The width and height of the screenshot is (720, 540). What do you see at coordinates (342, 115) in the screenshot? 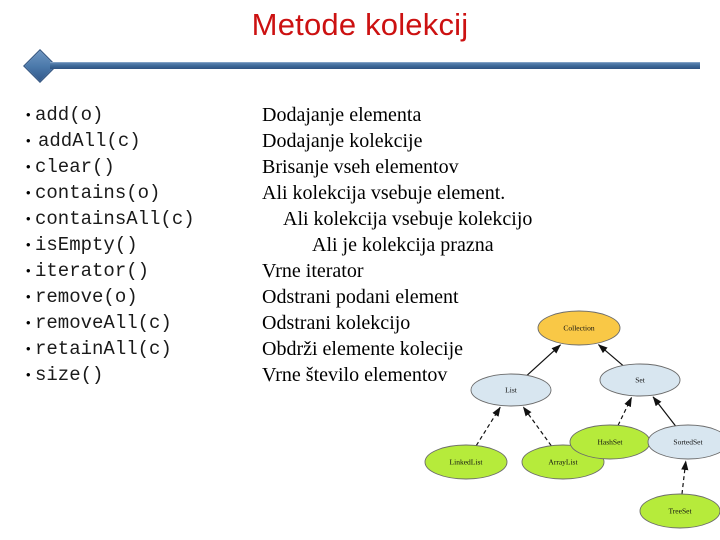
I see `method-description: Dodajanje elementa` at bounding box center [342, 115].